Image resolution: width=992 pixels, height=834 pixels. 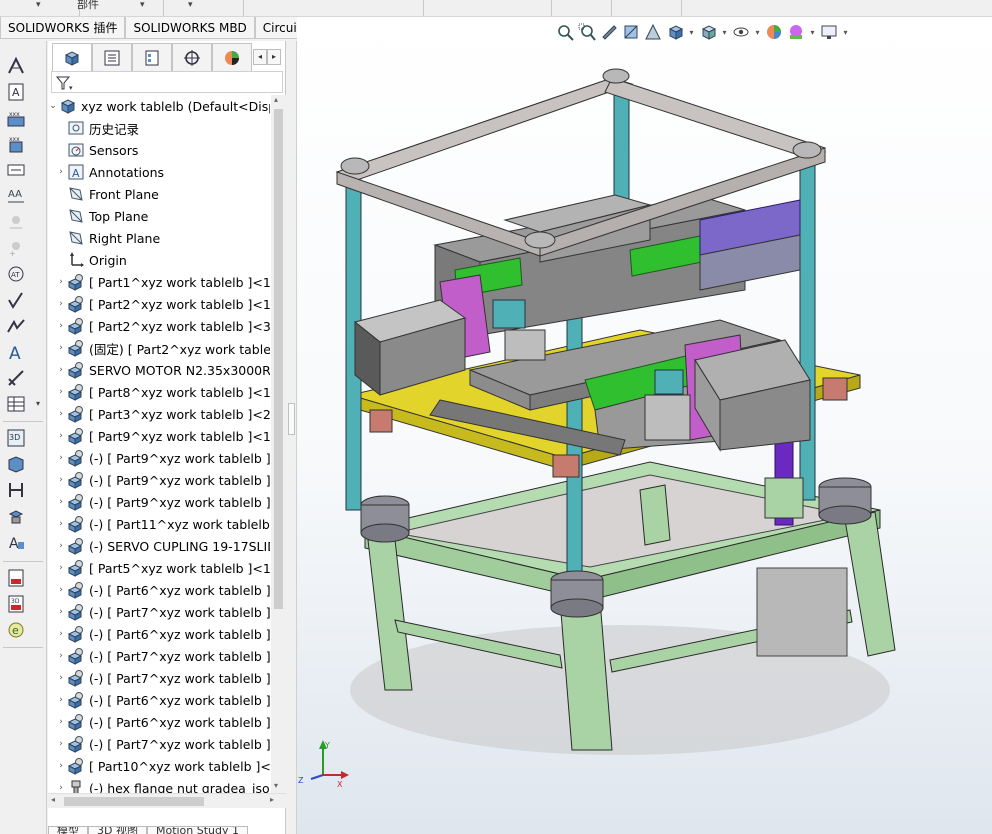 I want to click on zoom-to-fit-icon, so click(x=565, y=32).